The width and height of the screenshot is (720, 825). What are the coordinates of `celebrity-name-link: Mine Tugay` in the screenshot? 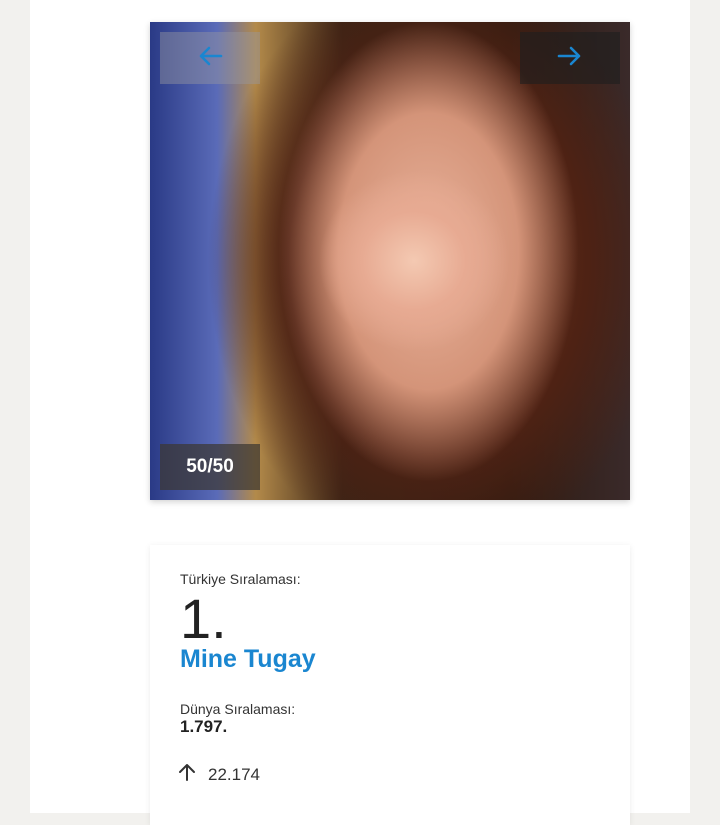 It's located at (248, 659).